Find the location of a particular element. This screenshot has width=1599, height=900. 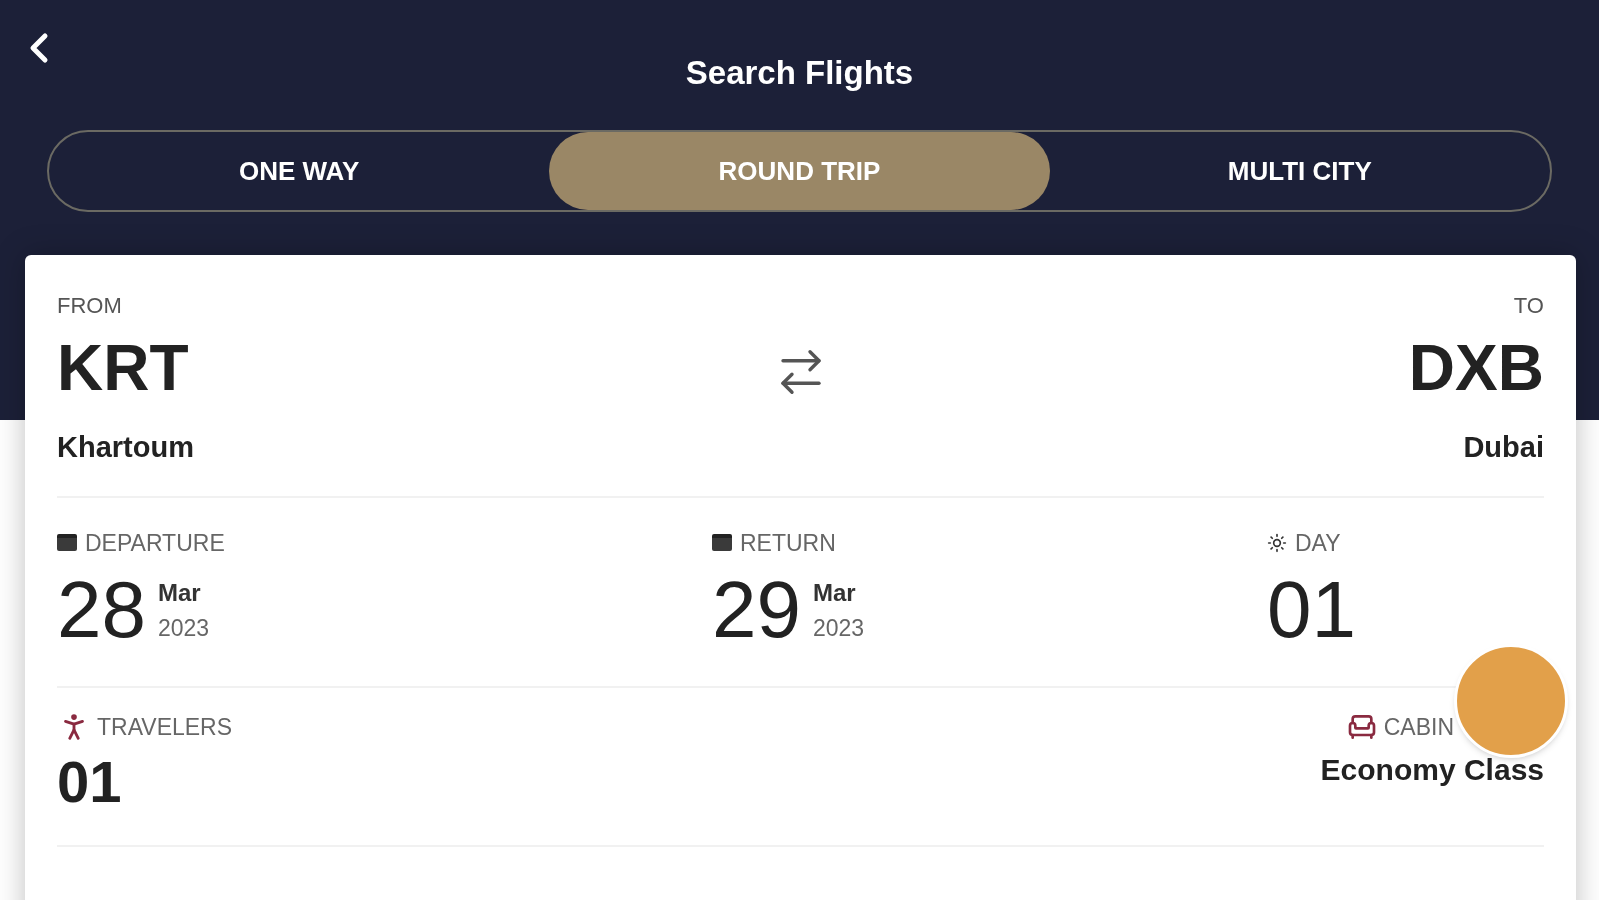

sun-icon is located at coordinates (1277, 542).